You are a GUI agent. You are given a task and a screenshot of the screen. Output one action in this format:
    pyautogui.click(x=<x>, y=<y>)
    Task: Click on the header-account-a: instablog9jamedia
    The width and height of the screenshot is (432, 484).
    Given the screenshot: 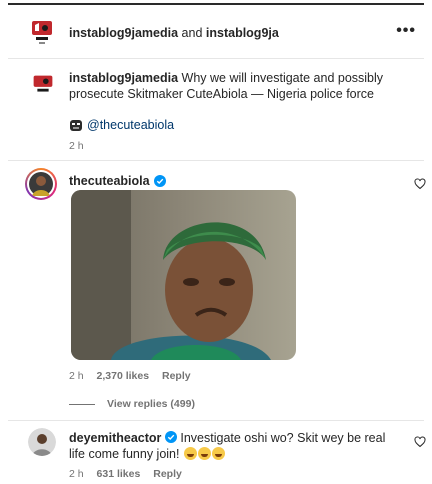 What is the action you would take?
    pyautogui.click(x=123, y=33)
    